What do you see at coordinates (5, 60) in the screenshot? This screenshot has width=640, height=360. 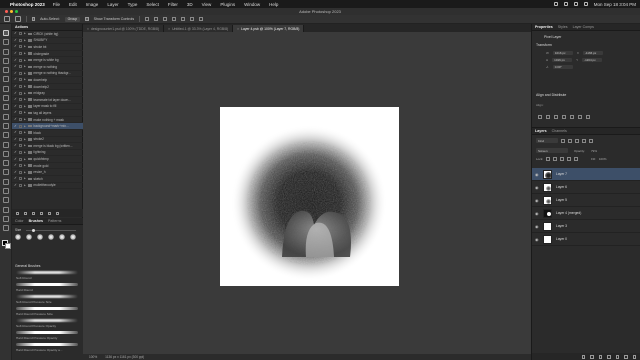 I see `quick-select-tool-icon` at bounding box center [5, 60].